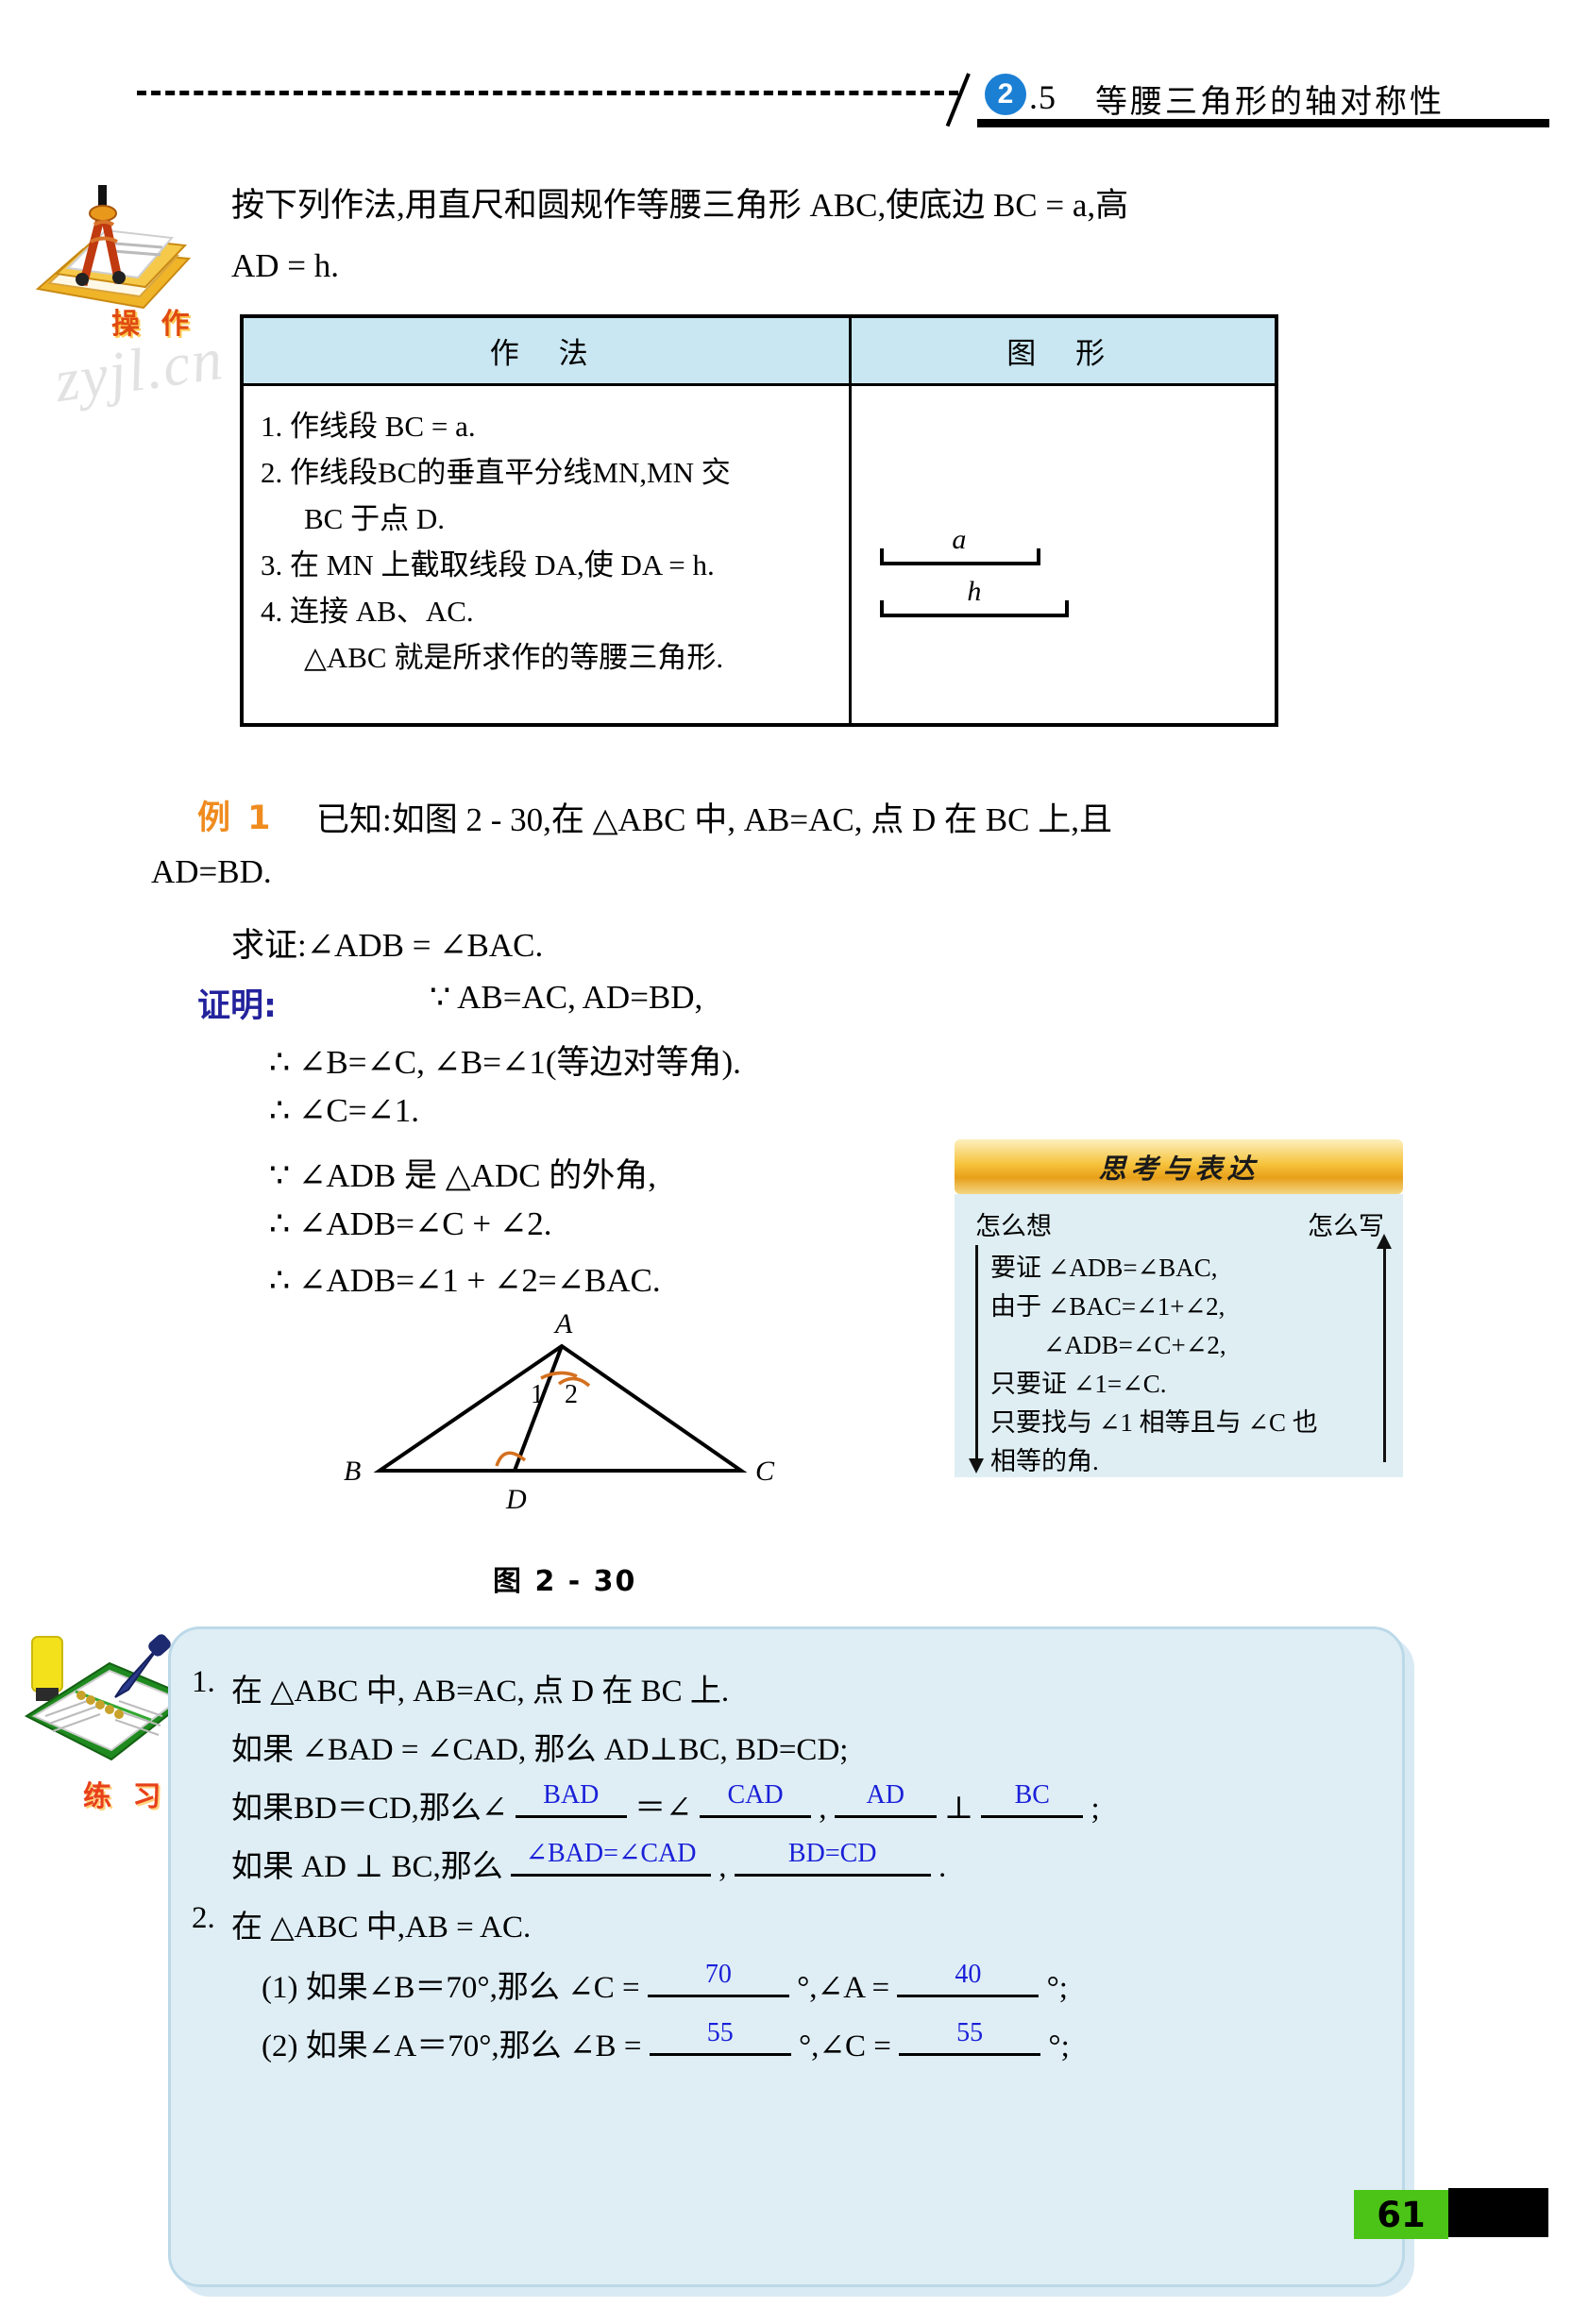 The image size is (1589, 2324). What do you see at coordinates (1401, 2214) in the screenshot?
I see `page-number: 61` at bounding box center [1401, 2214].